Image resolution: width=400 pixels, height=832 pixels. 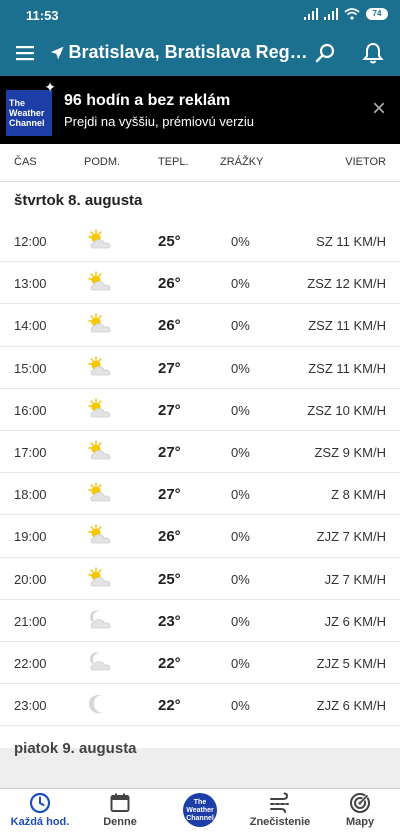 What do you see at coordinates (200, 368) in the screenshot?
I see `table-row: 15:00 27° 0% ZSZ 11 KM/H` at bounding box center [200, 368].